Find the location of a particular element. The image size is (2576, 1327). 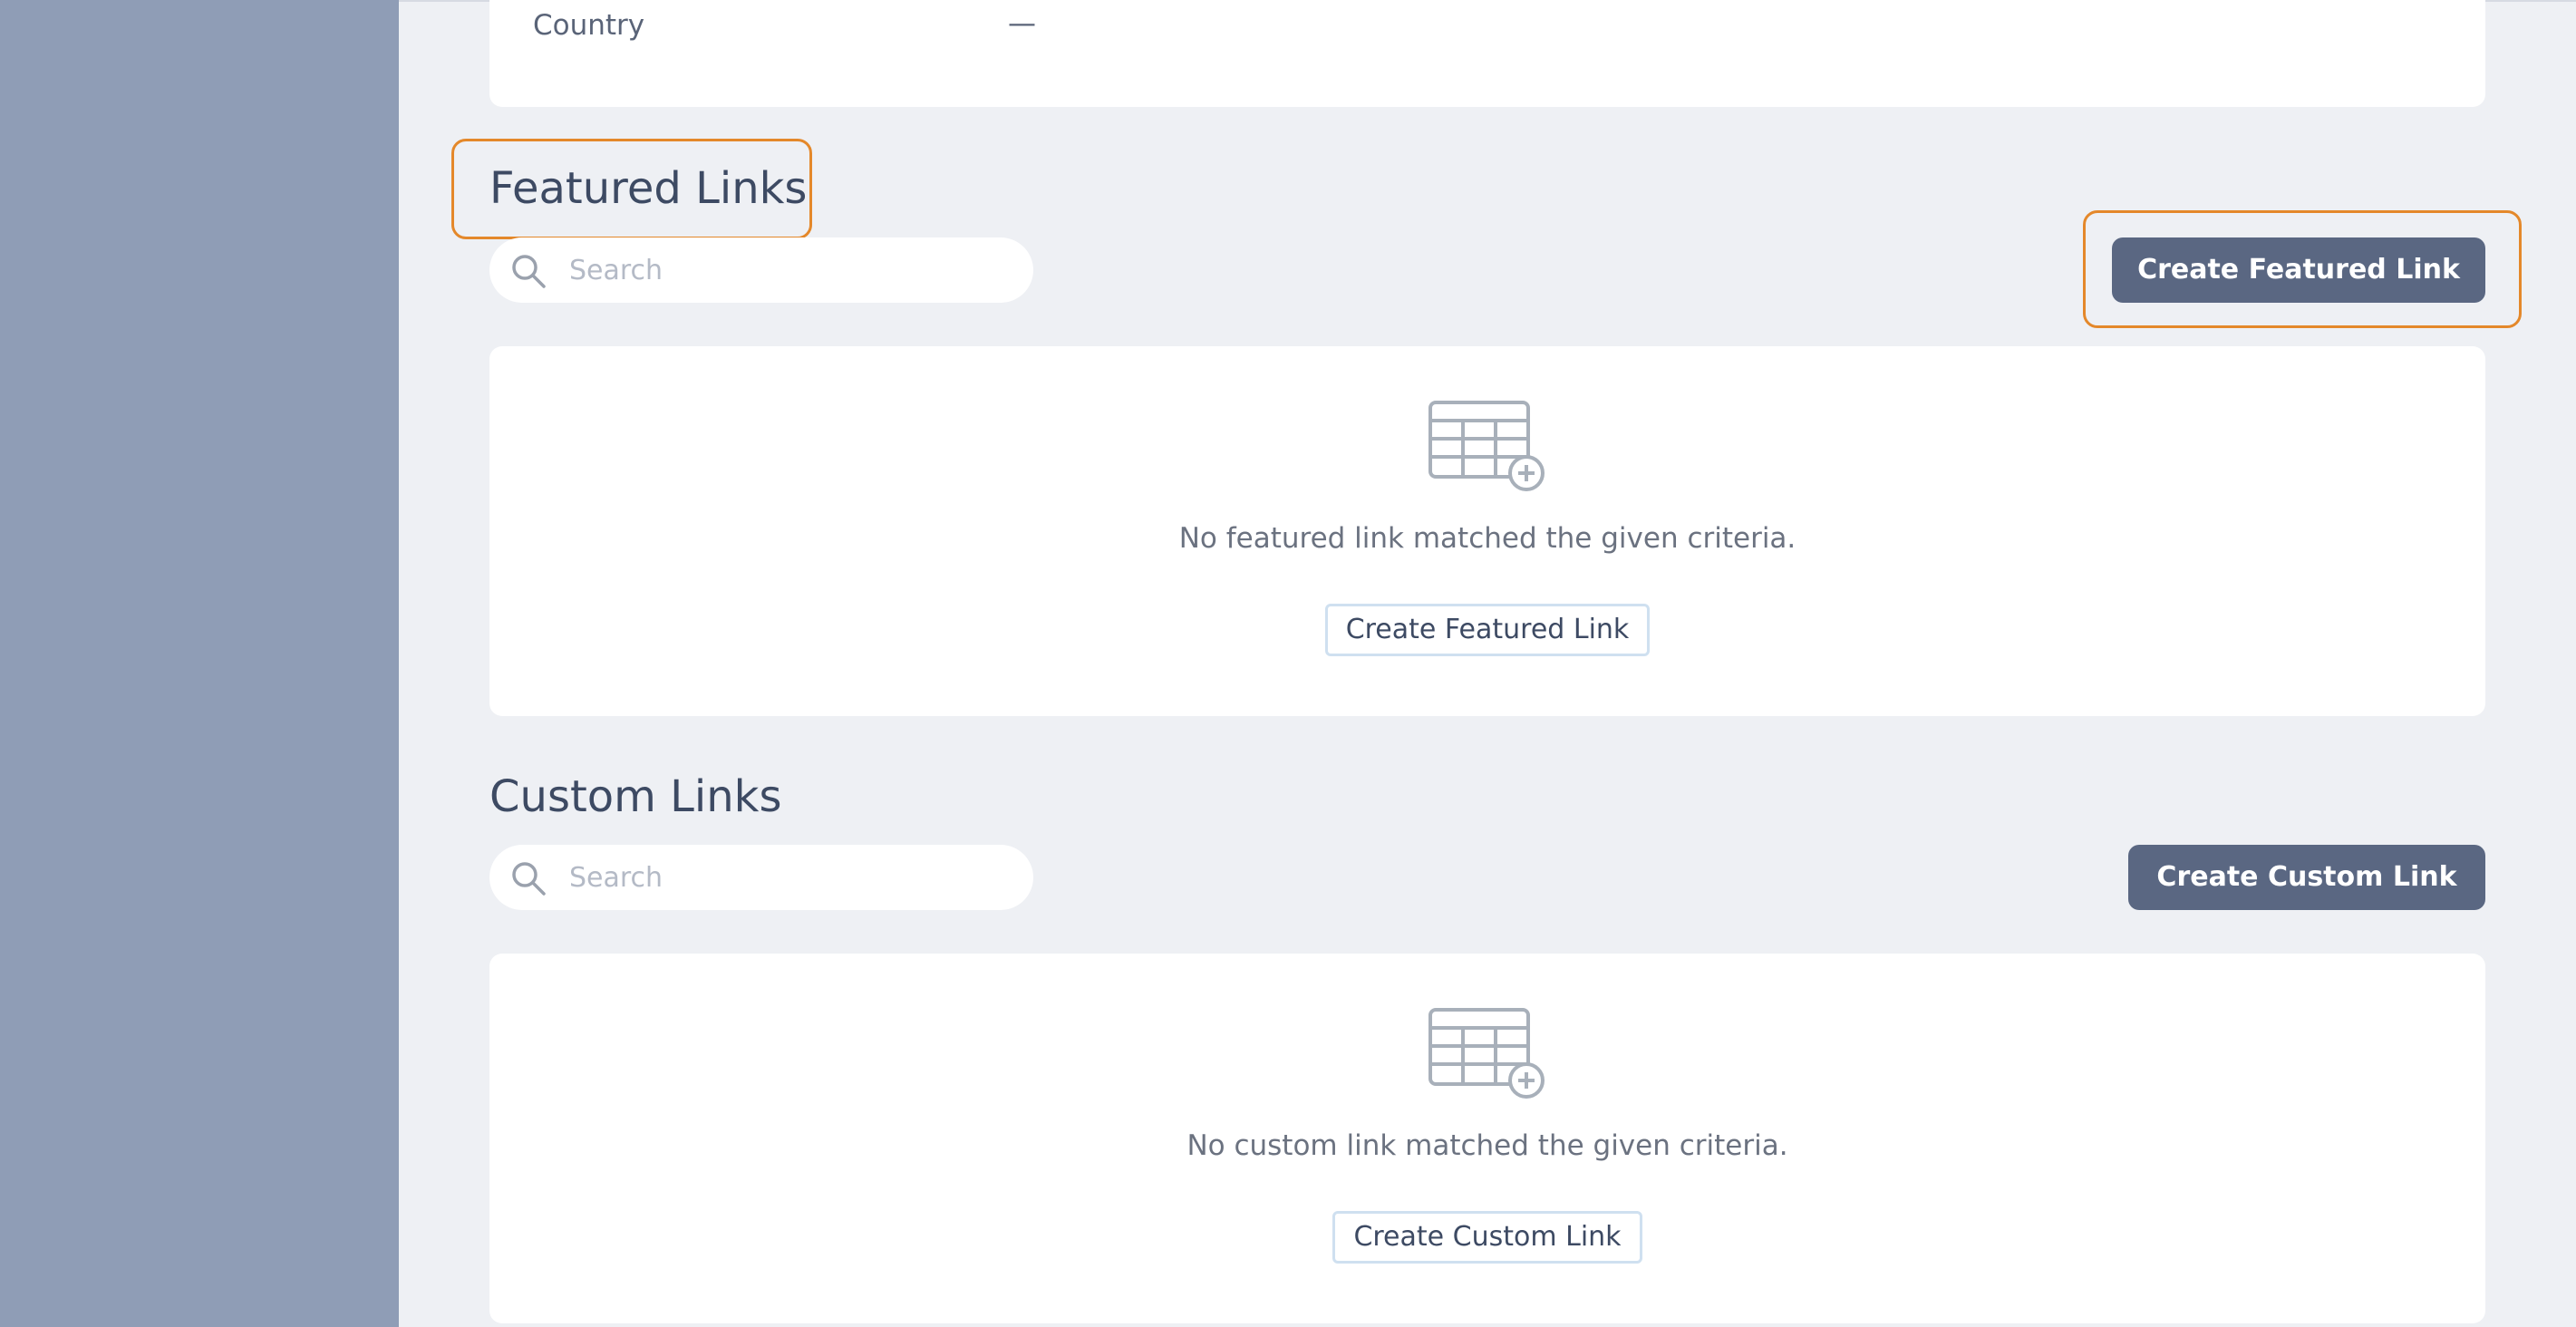

country-value: — is located at coordinates (1022, 23).